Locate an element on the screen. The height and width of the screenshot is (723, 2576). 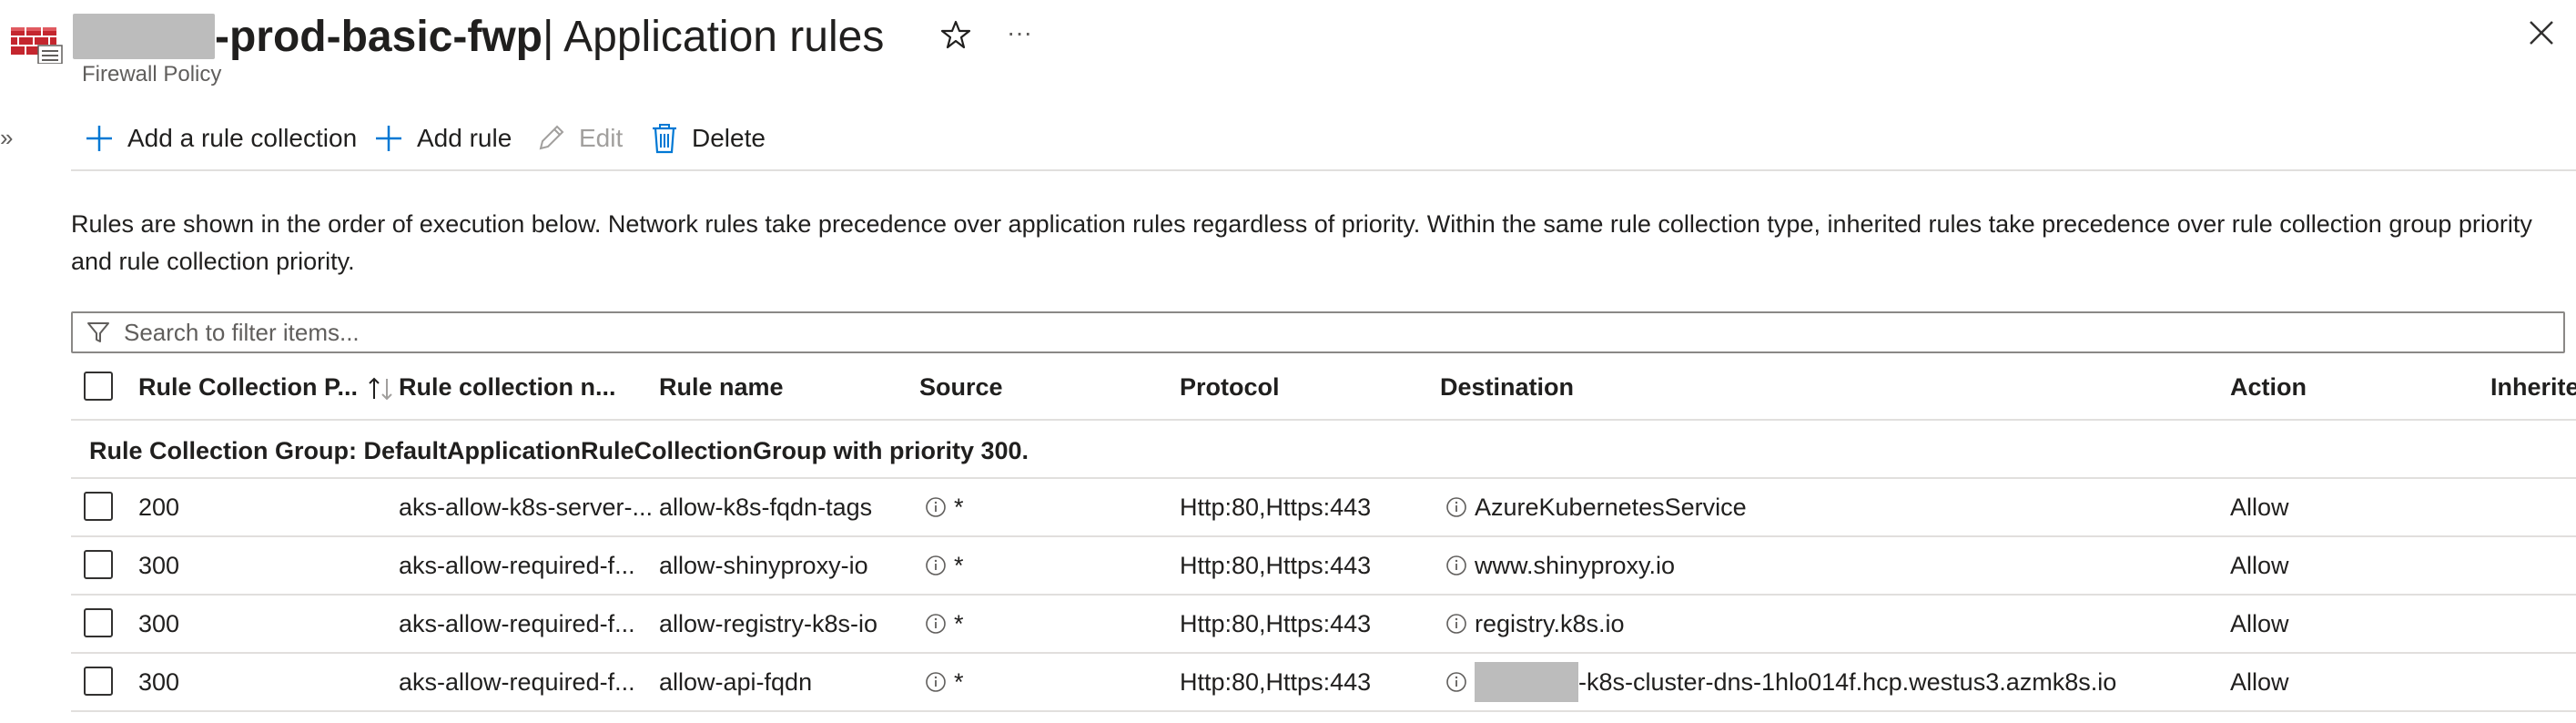
search-input is located at coordinates (1307, 332).